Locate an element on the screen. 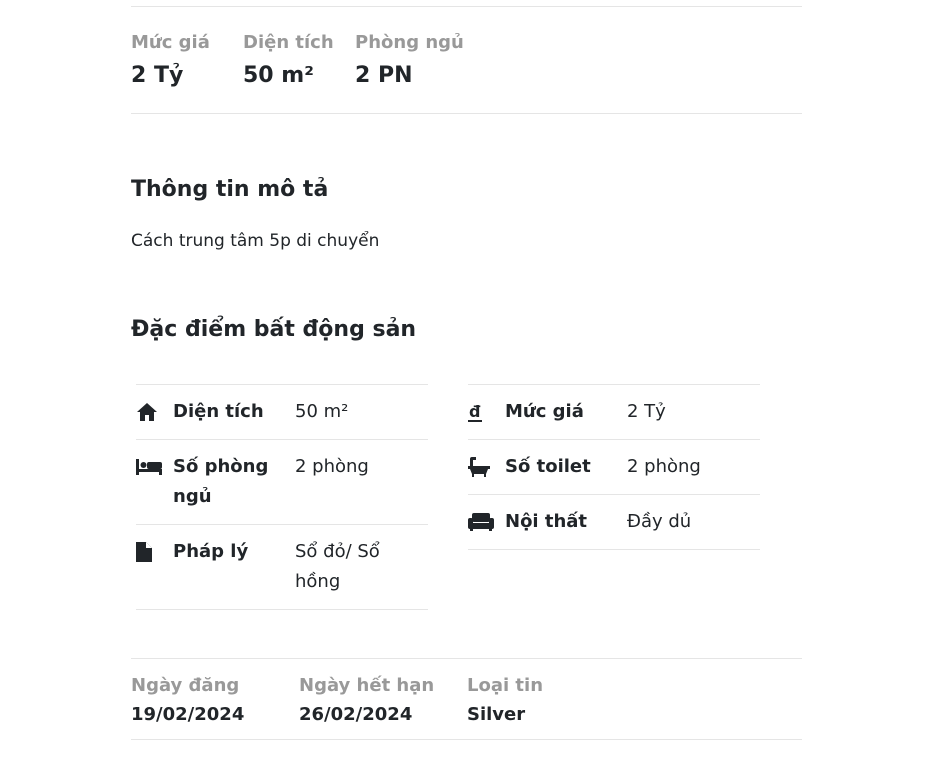 This screenshot has width=943, height=781. meta-listing-type-label: Loại tin is located at coordinates (505, 685).